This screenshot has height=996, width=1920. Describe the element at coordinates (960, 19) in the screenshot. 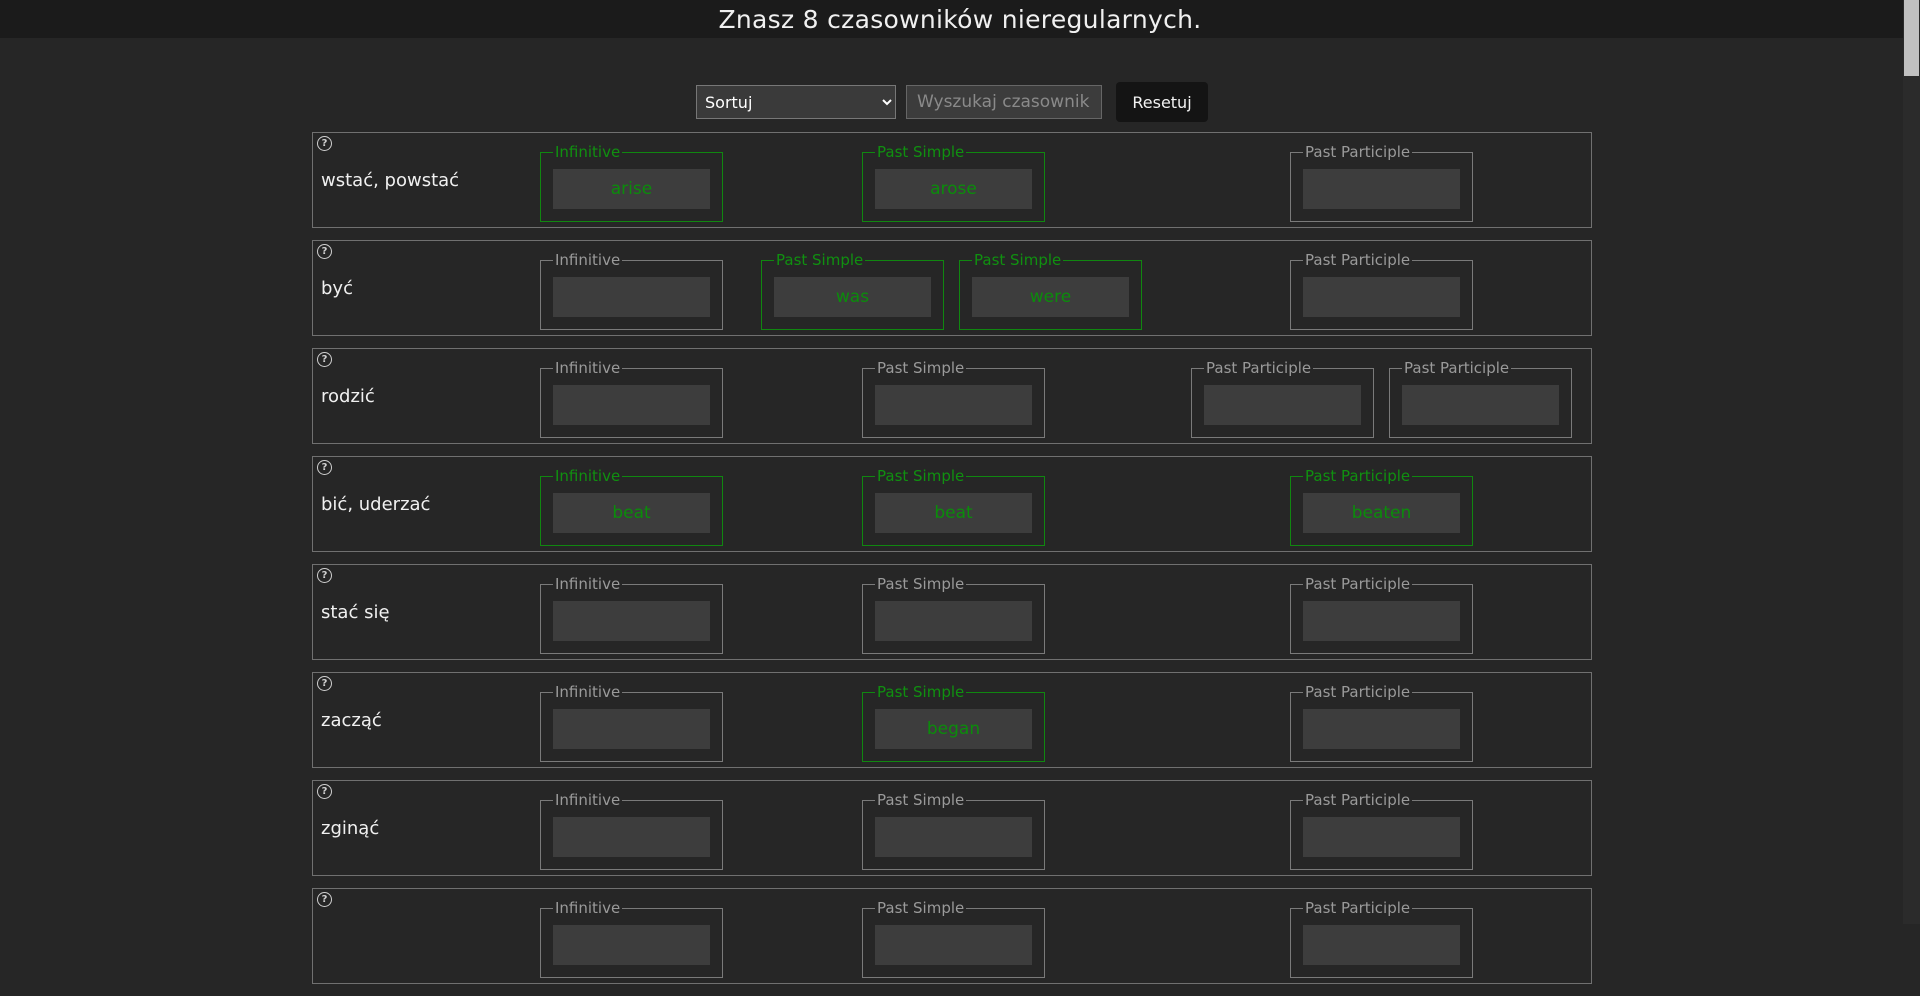

I see `page-title: Znasz 8 czasowników nieregularnych.` at that location.